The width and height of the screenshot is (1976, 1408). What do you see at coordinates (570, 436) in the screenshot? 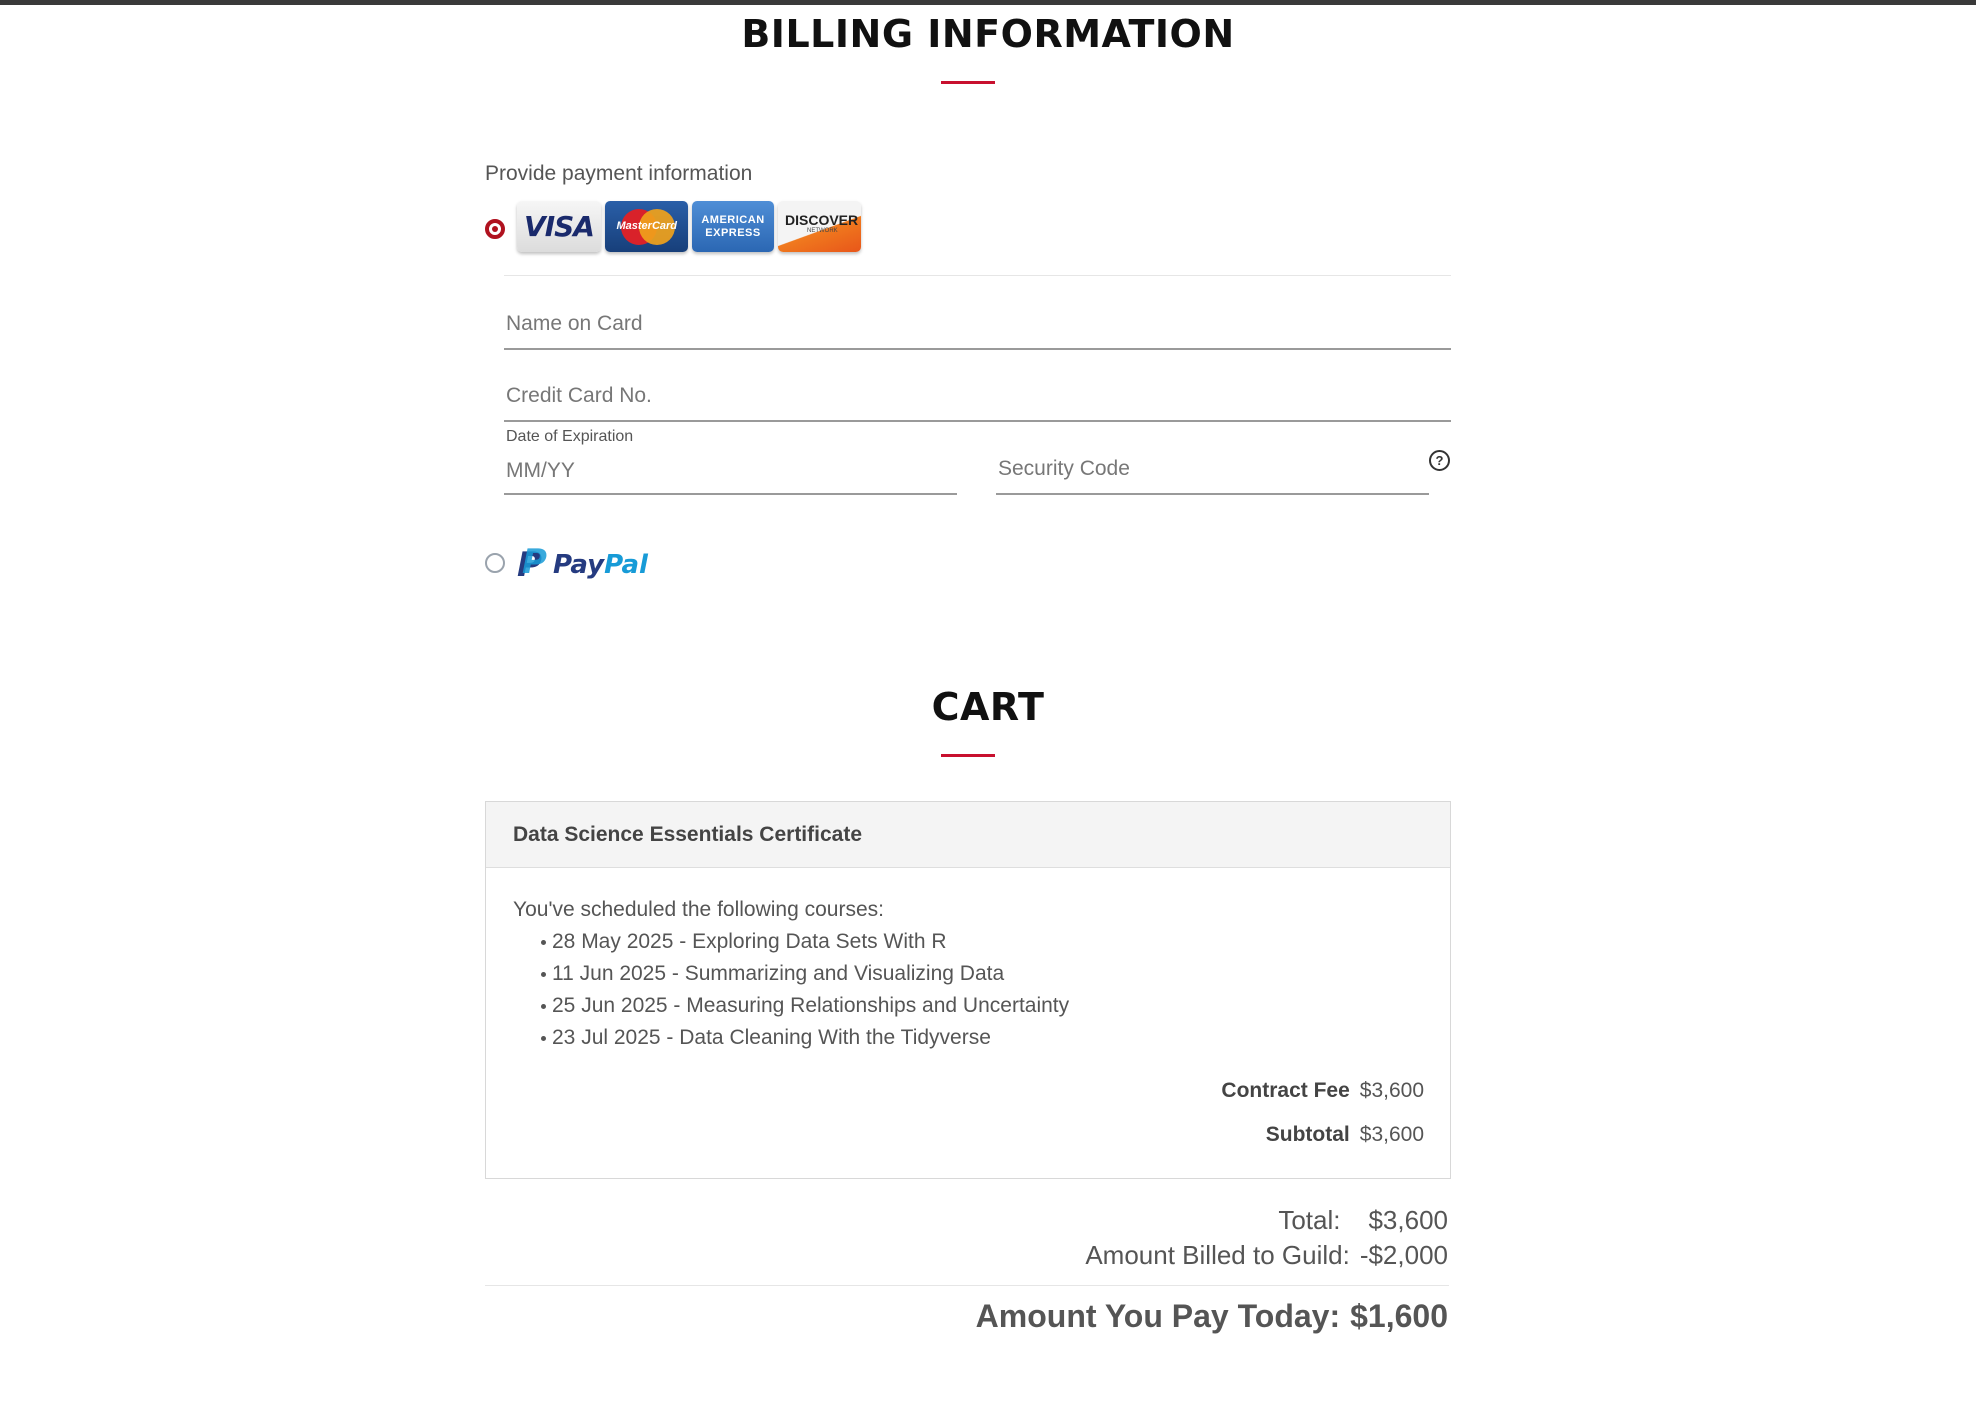
I see `expiration-label: Date of Expiration` at bounding box center [570, 436].